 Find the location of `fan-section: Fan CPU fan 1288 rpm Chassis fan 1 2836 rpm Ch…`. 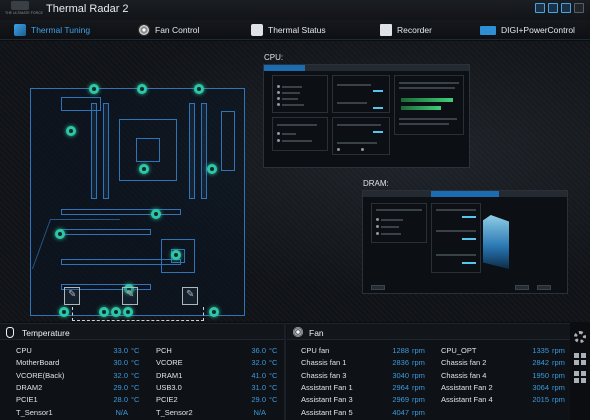

fan-section: Fan CPU fan 1288 rpm Chassis fan 1 2836 rpm Ch… is located at coordinates (428, 372).